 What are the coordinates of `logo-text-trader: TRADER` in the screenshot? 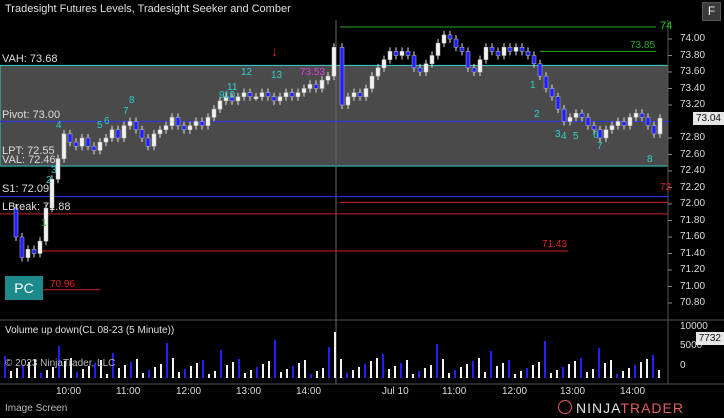 It's located at (652, 408).